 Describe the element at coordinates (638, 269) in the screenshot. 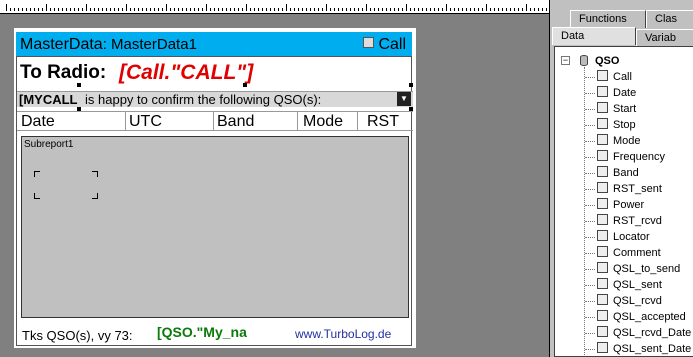

I see `tree-field-item: QSL_to_send` at that location.